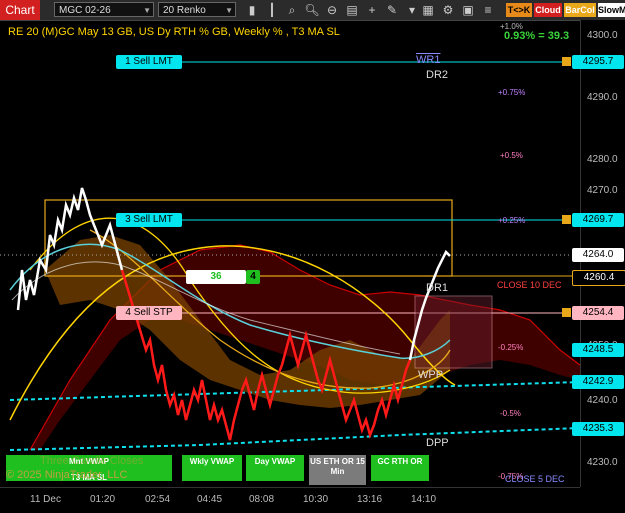 The width and height of the screenshot is (625, 513). I want to click on time-tick: 04:45, so click(210, 499).